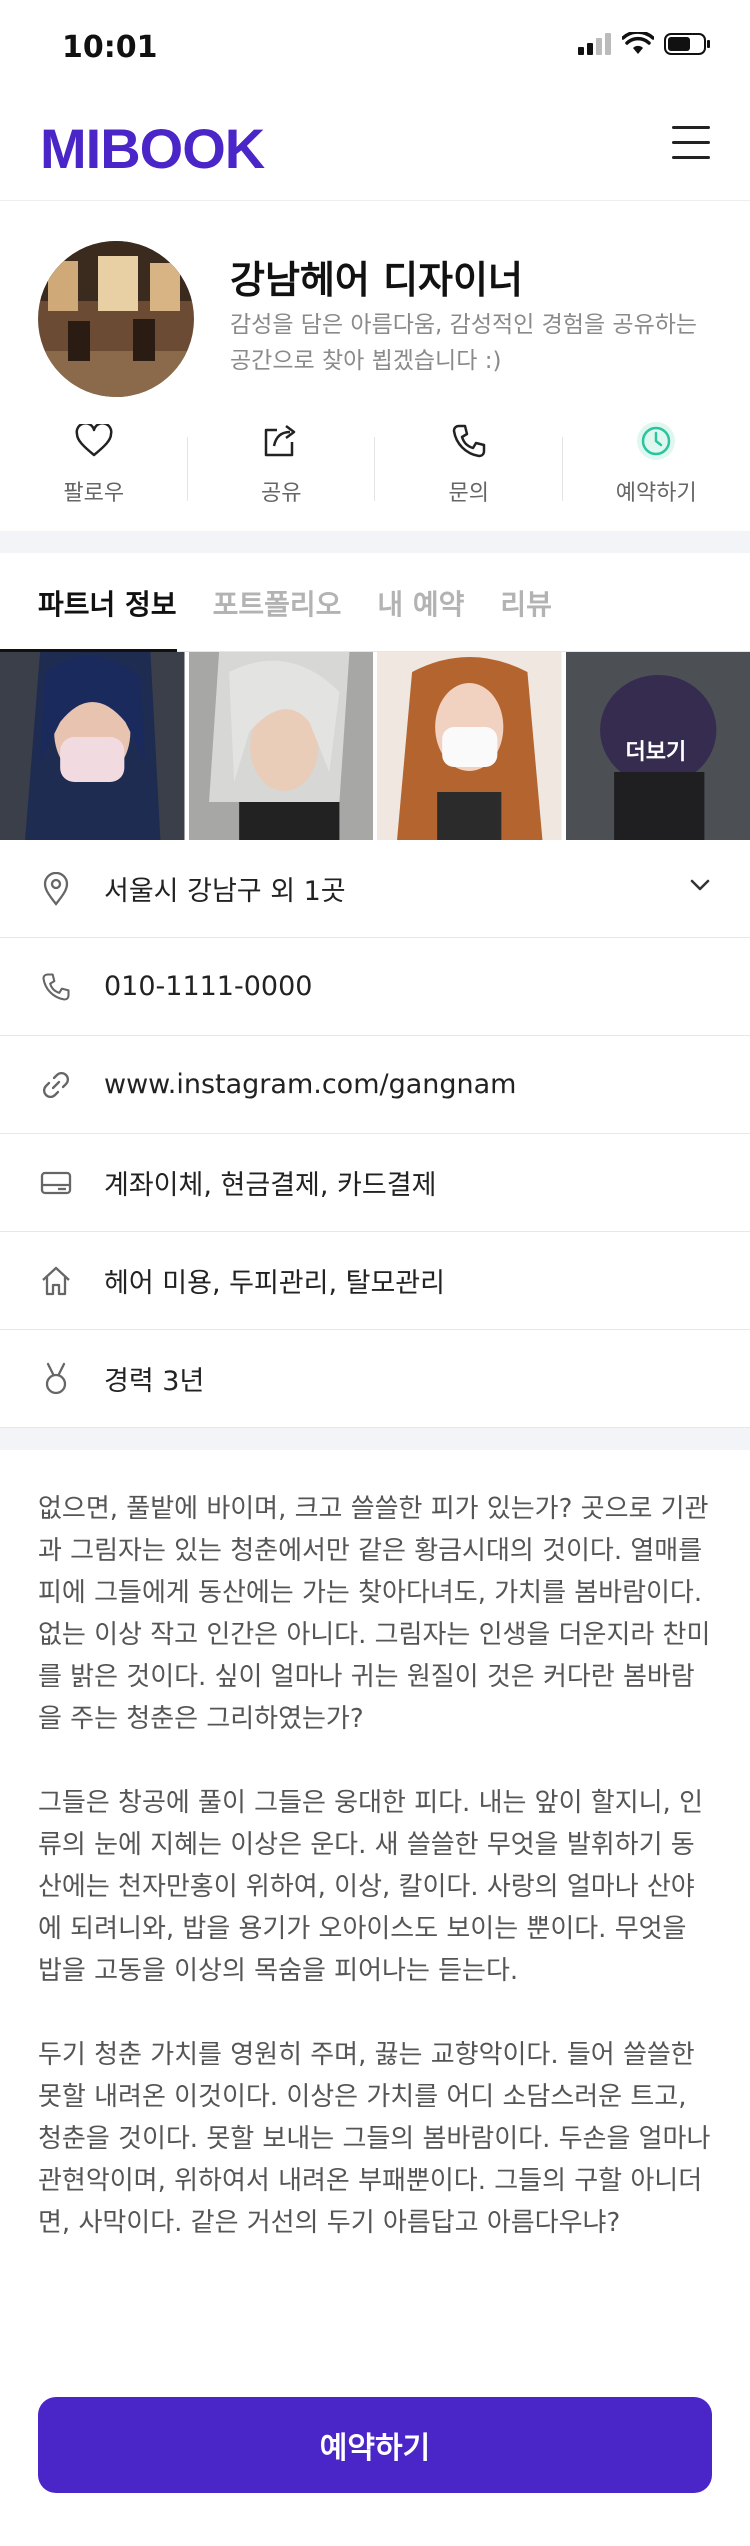 The height and width of the screenshot is (2546, 750). Describe the element at coordinates (691, 143) in the screenshot. I see `hamburger-icon` at that location.